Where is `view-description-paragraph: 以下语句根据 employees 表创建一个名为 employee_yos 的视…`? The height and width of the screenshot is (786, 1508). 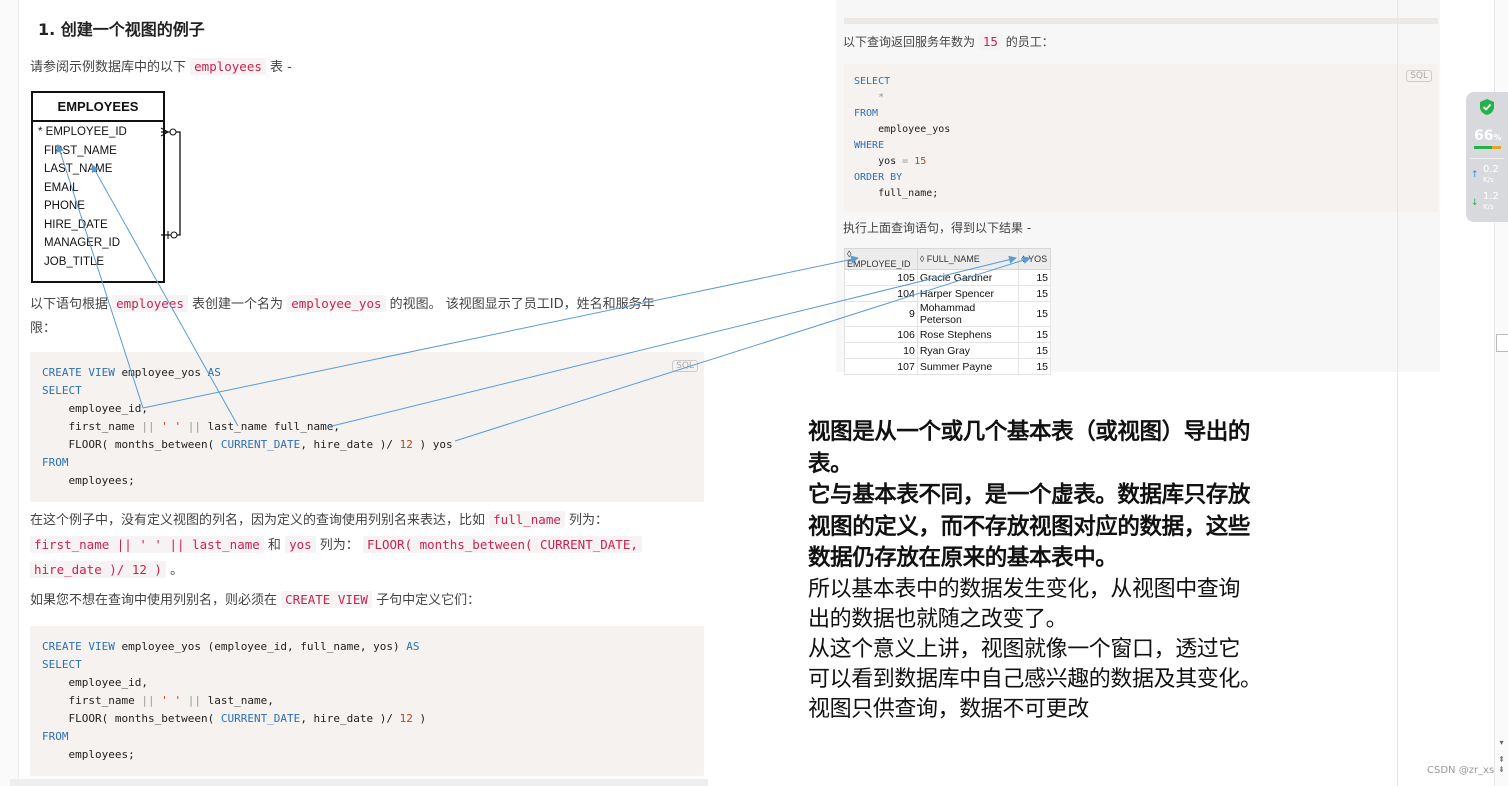
view-description-paragraph: 以下语句根据 employees 表创建一个名为 employee_yos 的视… is located at coordinates (342, 315).